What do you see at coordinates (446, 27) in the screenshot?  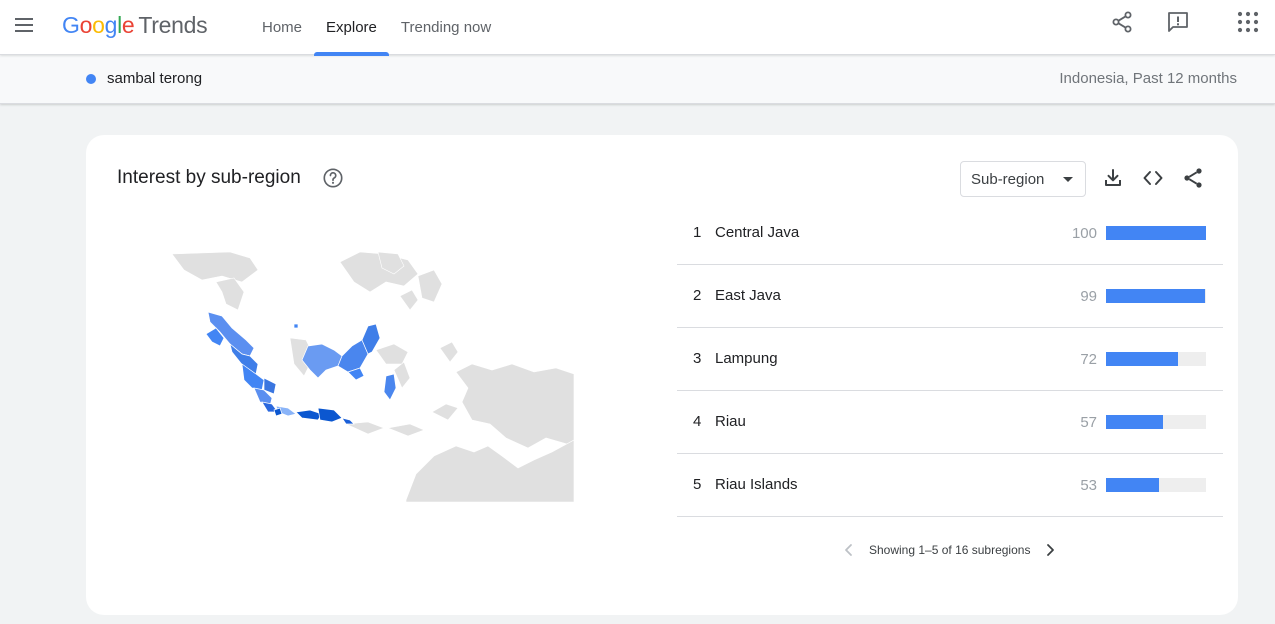 I see `nav-trending-now: Trending now` at bounding box center [446, 27].